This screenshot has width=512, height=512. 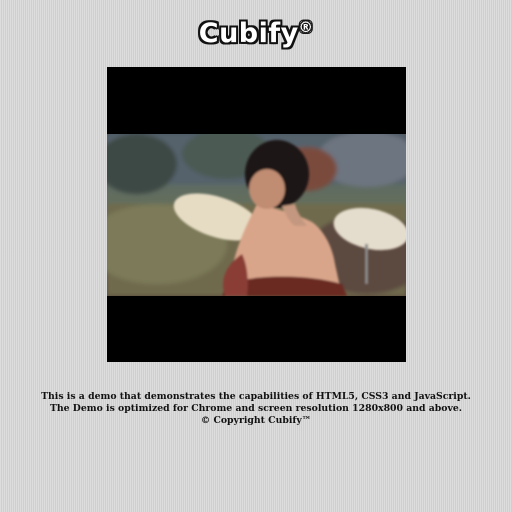 I want to click on site-logo: Cubify®, so click(x=256, y=34).